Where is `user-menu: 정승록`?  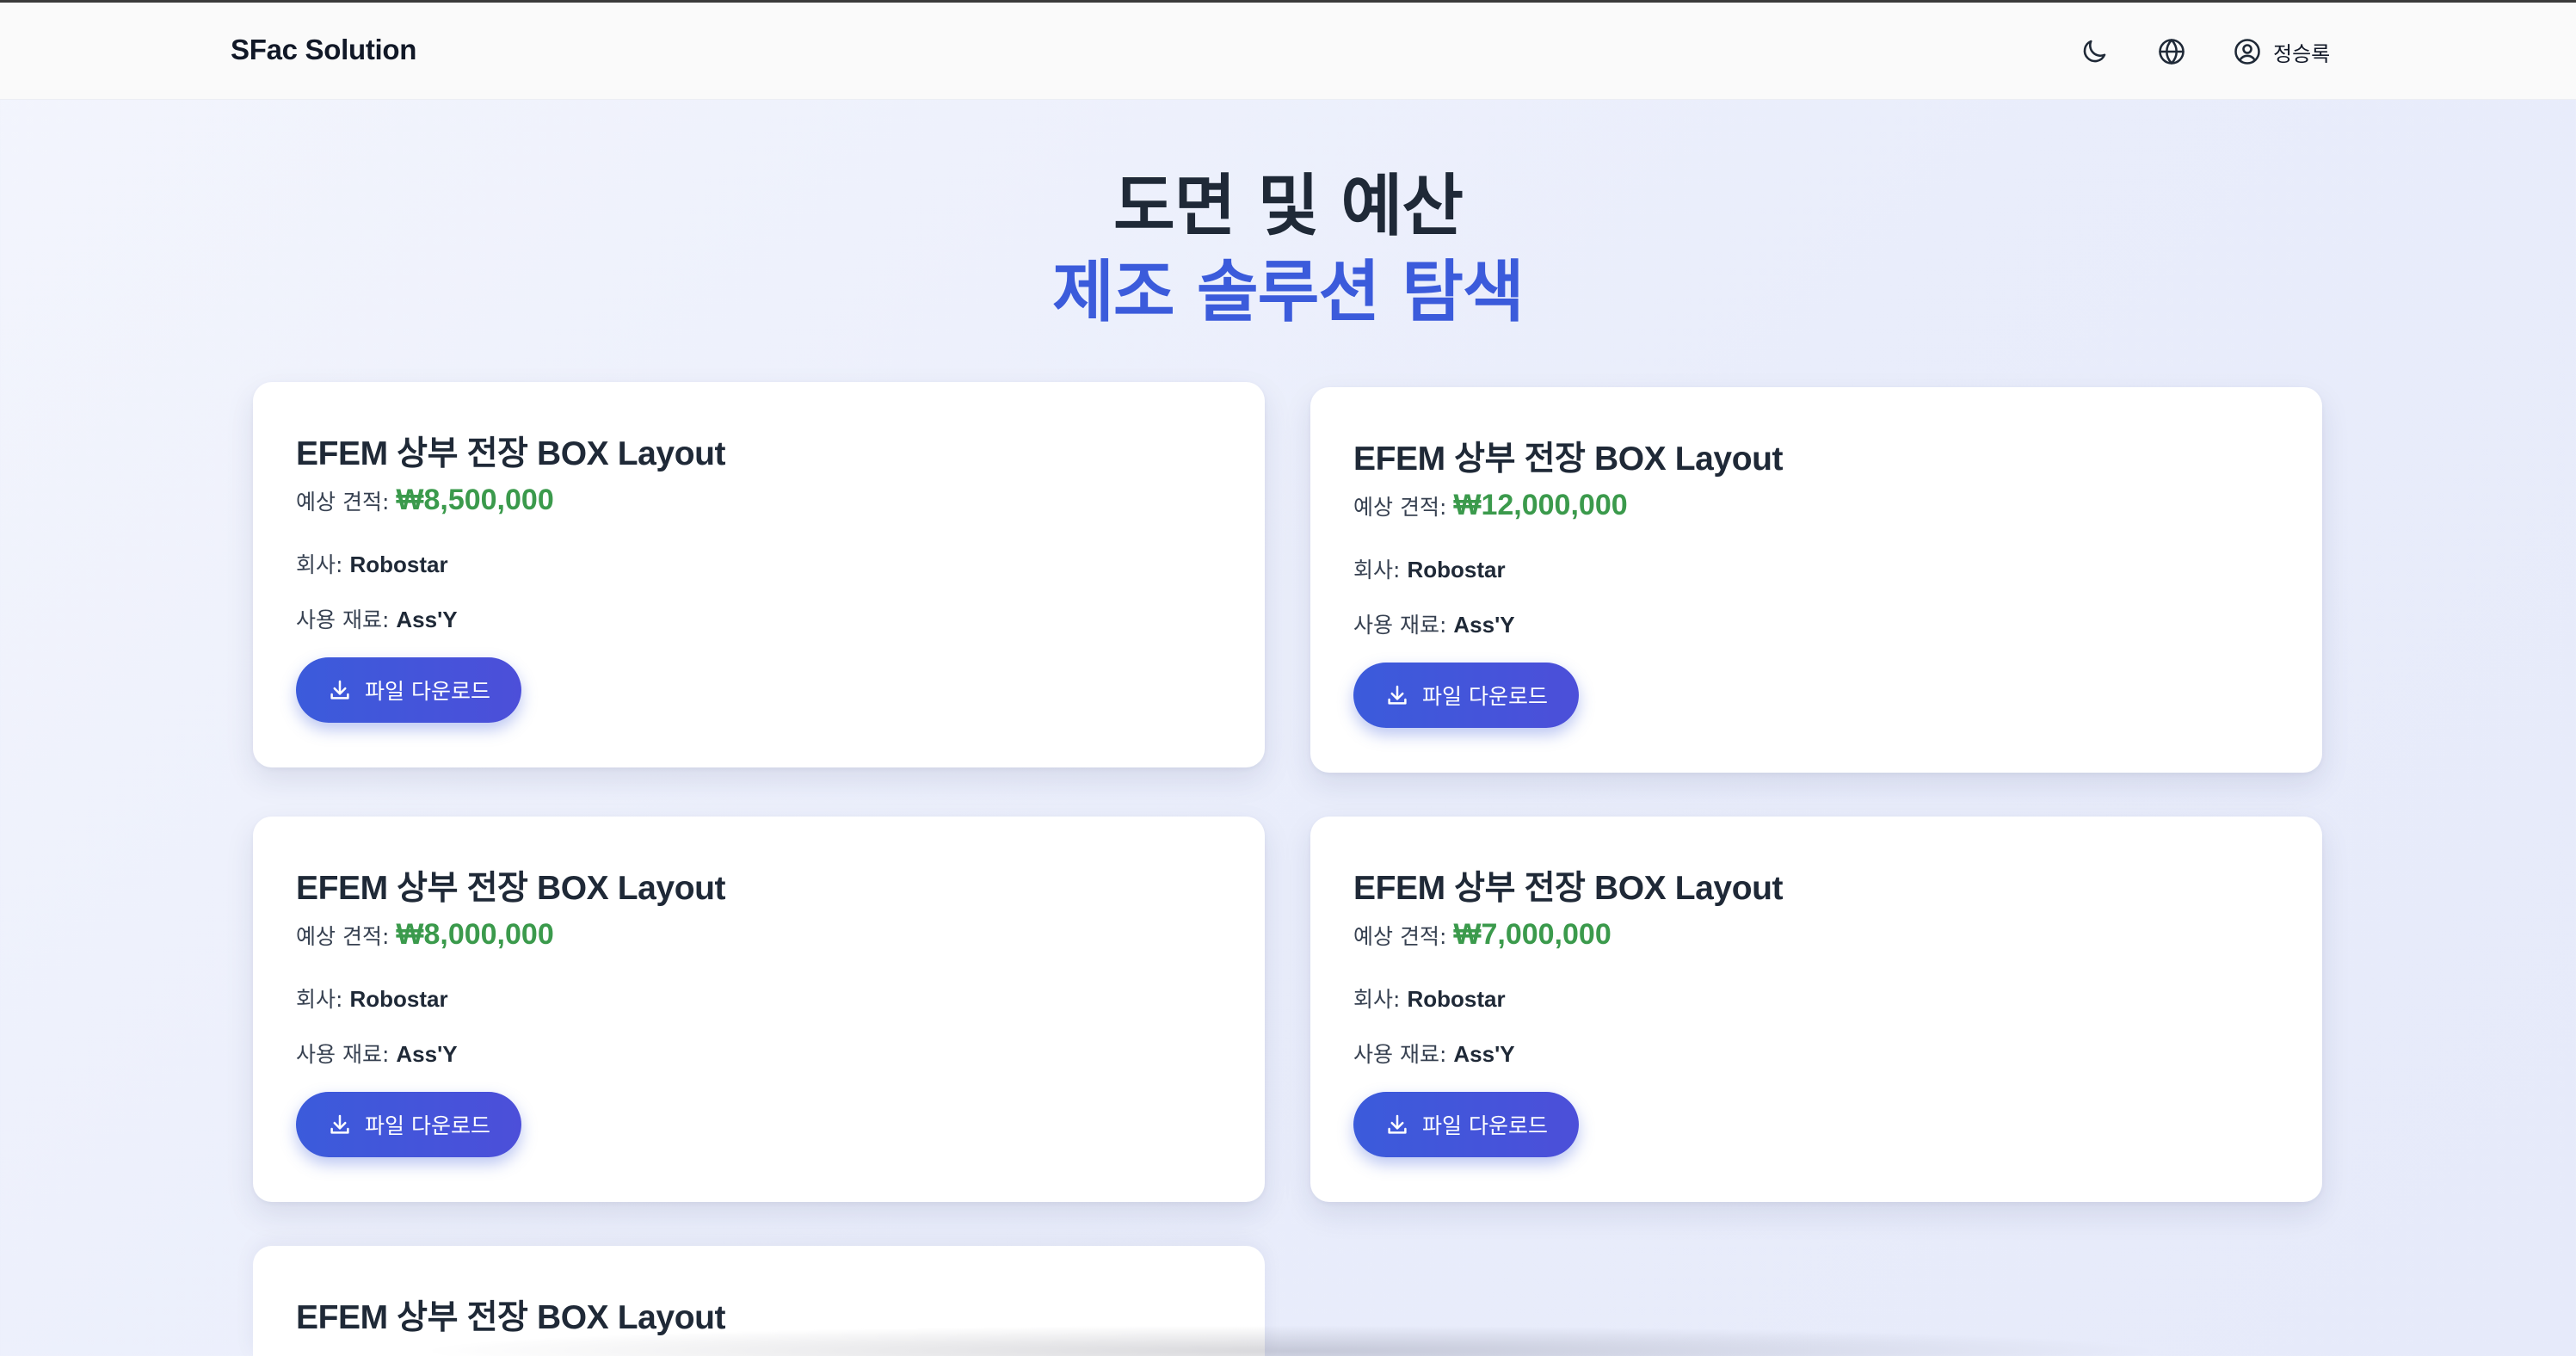 user-menu: 정승록 is located at coordinates (2281, 51).